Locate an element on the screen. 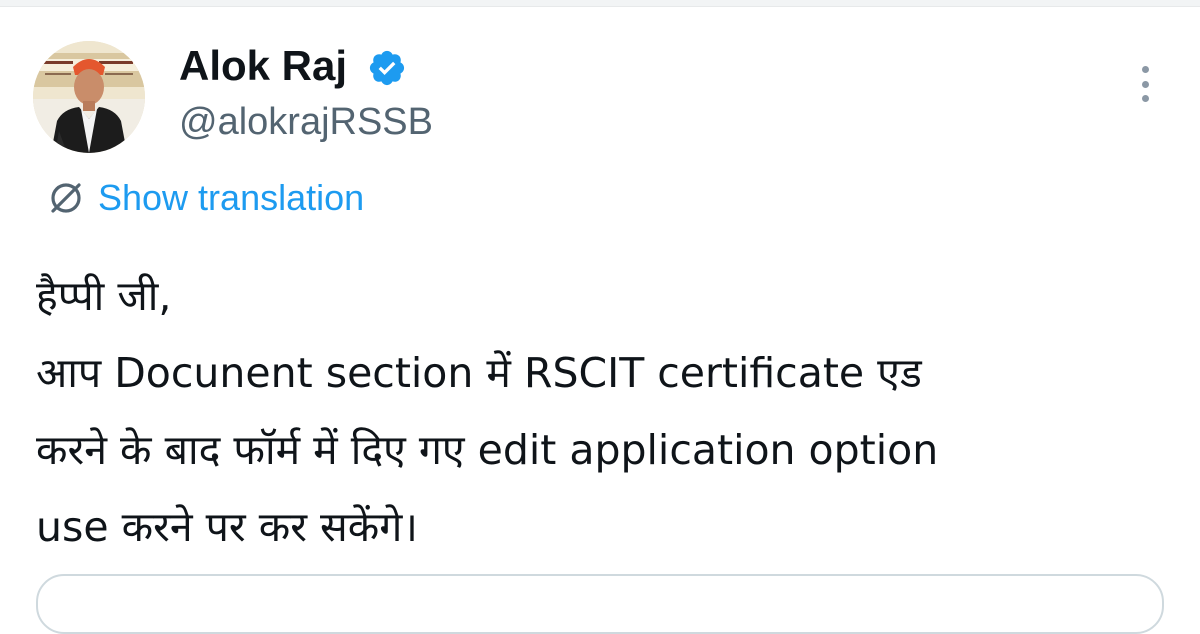 Image resolution: width=1200 pixels, height=634 pixels. author-display-name: Alok Raj is located at coordinates (263, 66).